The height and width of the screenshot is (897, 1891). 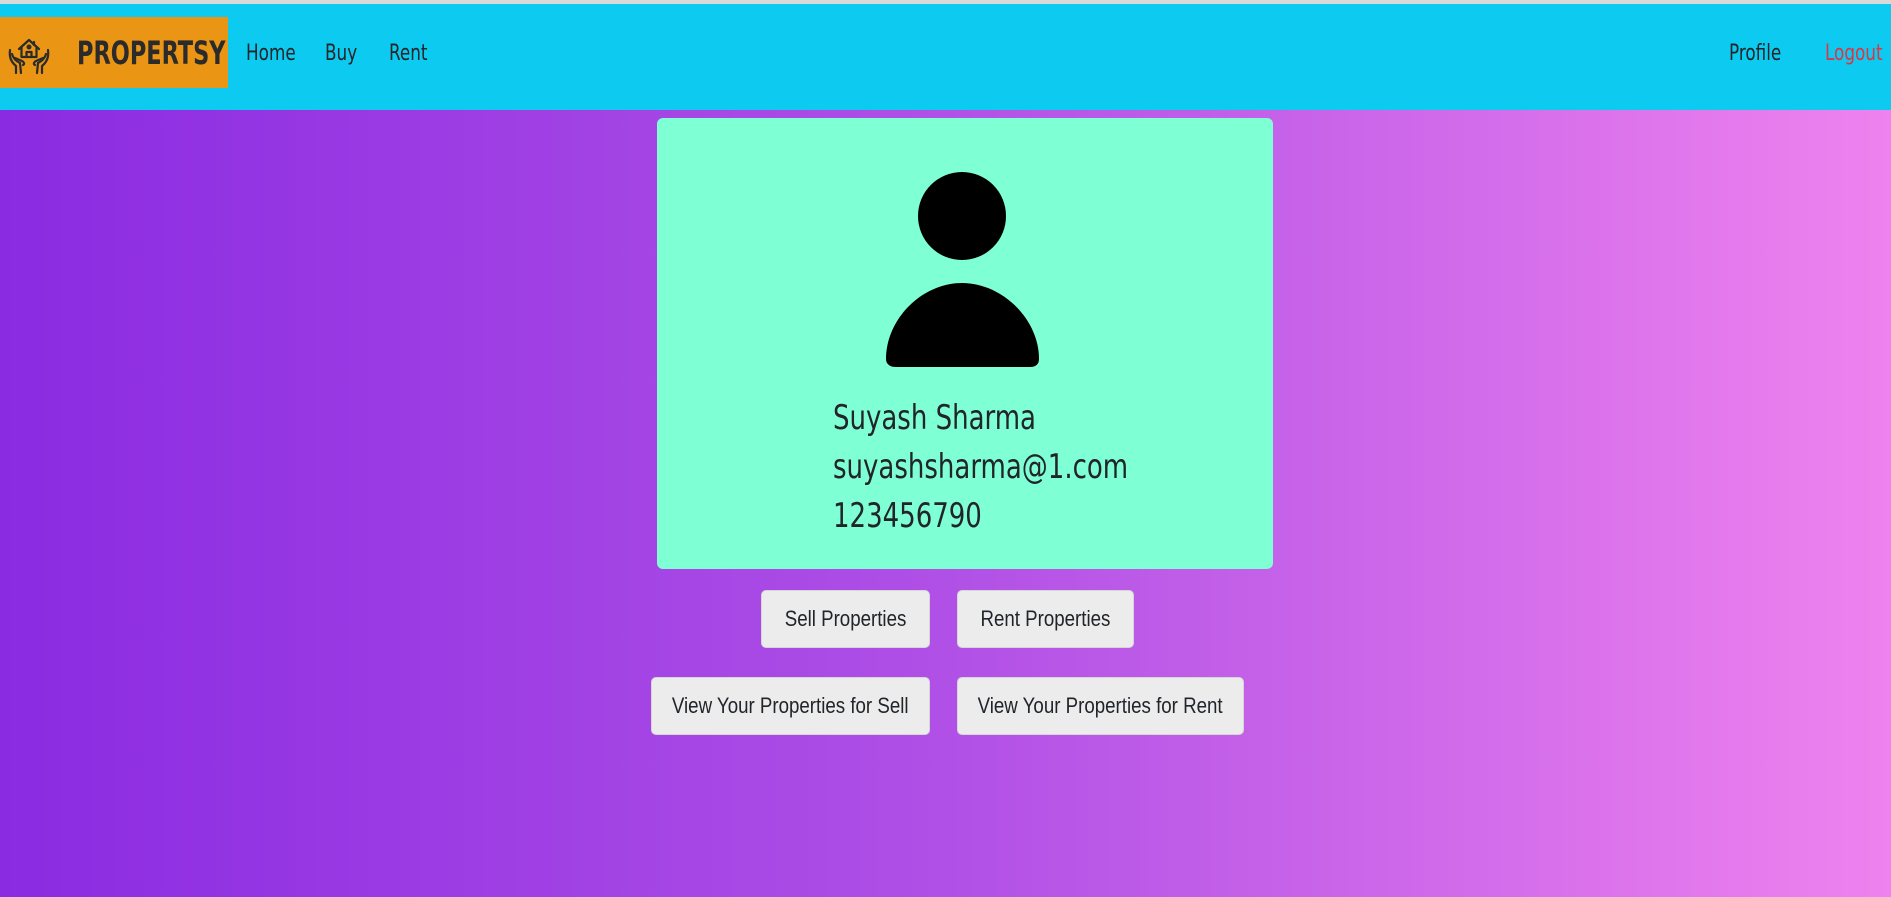 What do you see at coordinates (408, 53) in the screenshot?
I see `nav-link-rent: Rent` at bounding box center [408, 53].